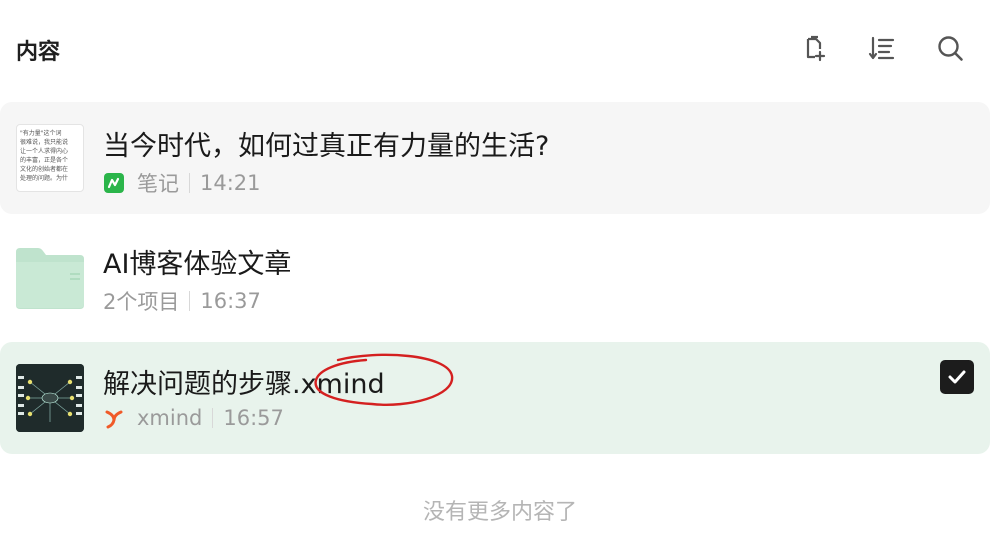 The image size is (1000, 541). I want to click on folder-icon, so click(50, 278).